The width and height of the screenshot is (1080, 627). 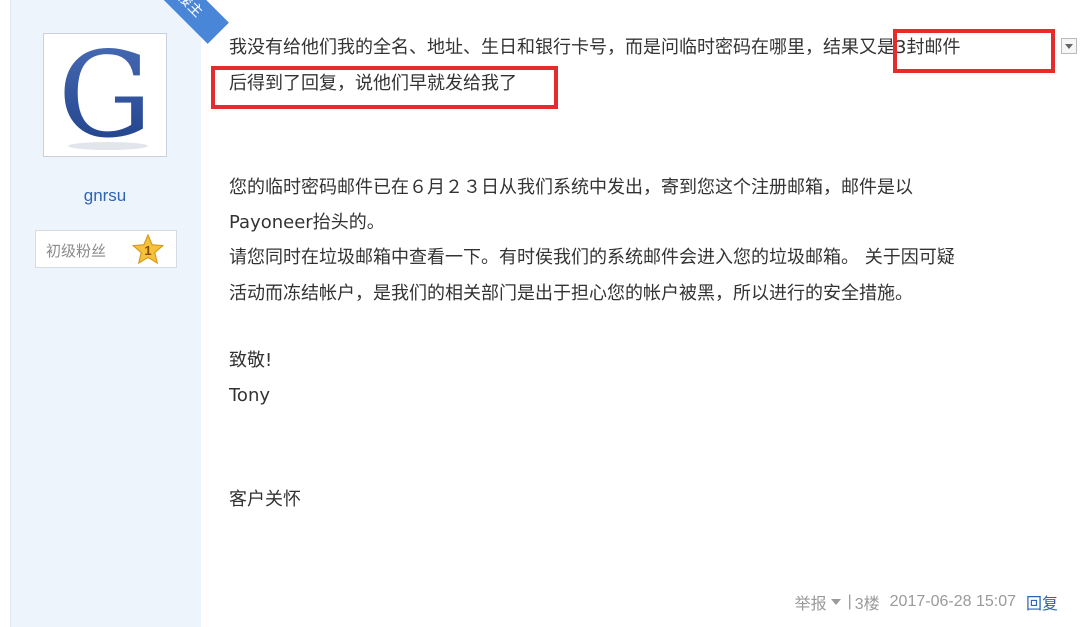 I want to click on google-g-logo-icon: G, so click(x=105, y=95).